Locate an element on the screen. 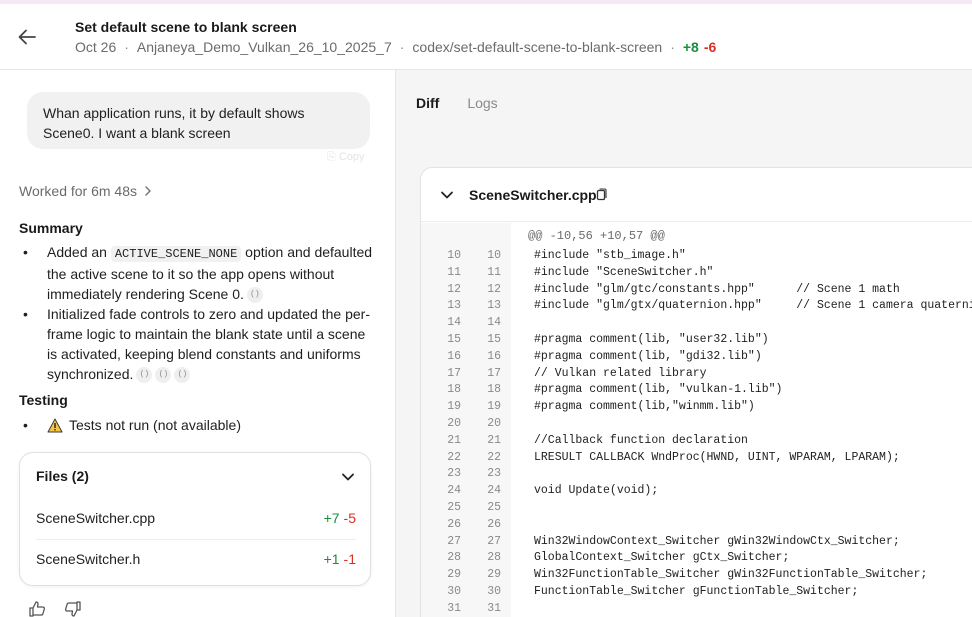 The image size is (972, 617). file-row: SceneSwitcher.h +1 -1 is located at coordinates (196, 558).